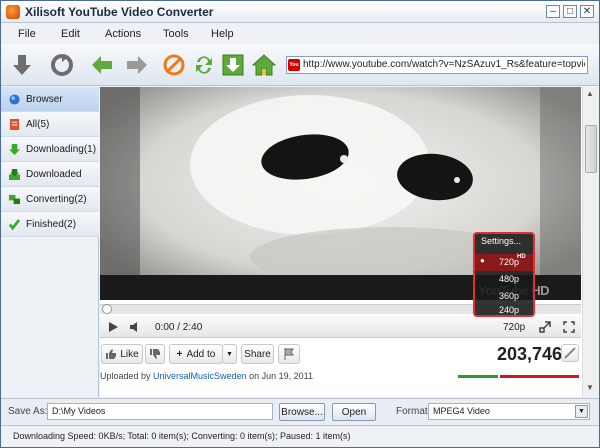 The image size is (600, 448). What do you see at coordinates (553, 11) in the screenshot?
I see `minimize-button: –` at bounding box center [553, 11].